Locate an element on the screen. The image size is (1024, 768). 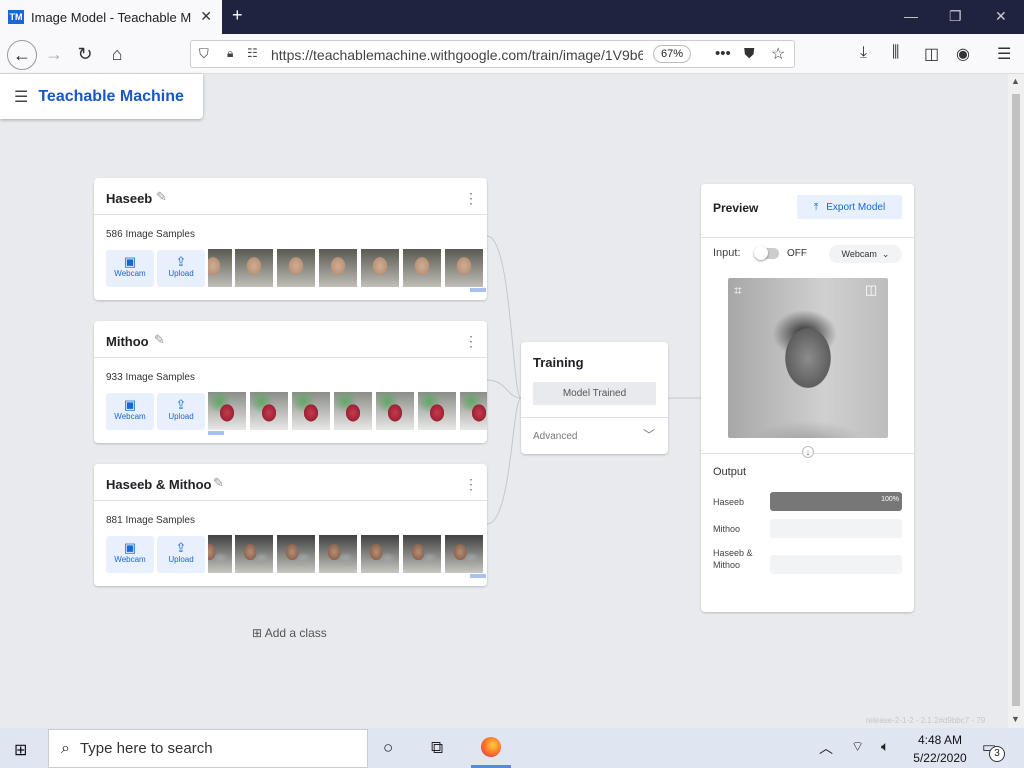
scrollbar-thumb is located at coordinates (1016, 400).